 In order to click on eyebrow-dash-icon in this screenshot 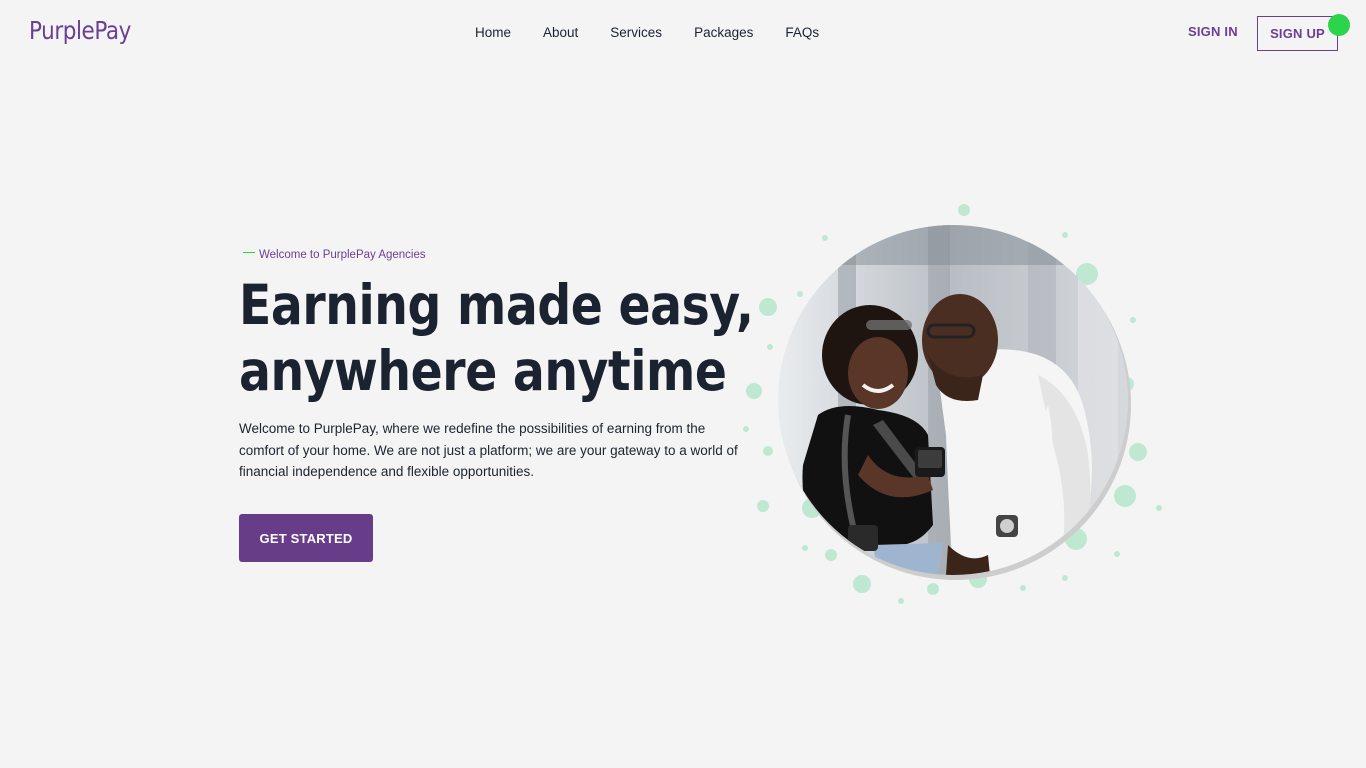, I will do `click(249, 252)`.